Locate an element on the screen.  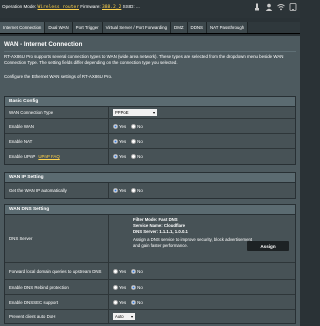
dnssec-label: Enable DNSSEC support is located at coordinates (57, 302).